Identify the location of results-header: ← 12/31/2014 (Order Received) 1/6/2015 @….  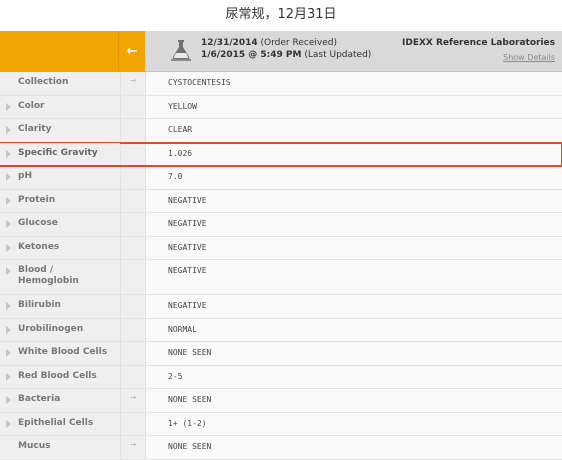
(281, 51).